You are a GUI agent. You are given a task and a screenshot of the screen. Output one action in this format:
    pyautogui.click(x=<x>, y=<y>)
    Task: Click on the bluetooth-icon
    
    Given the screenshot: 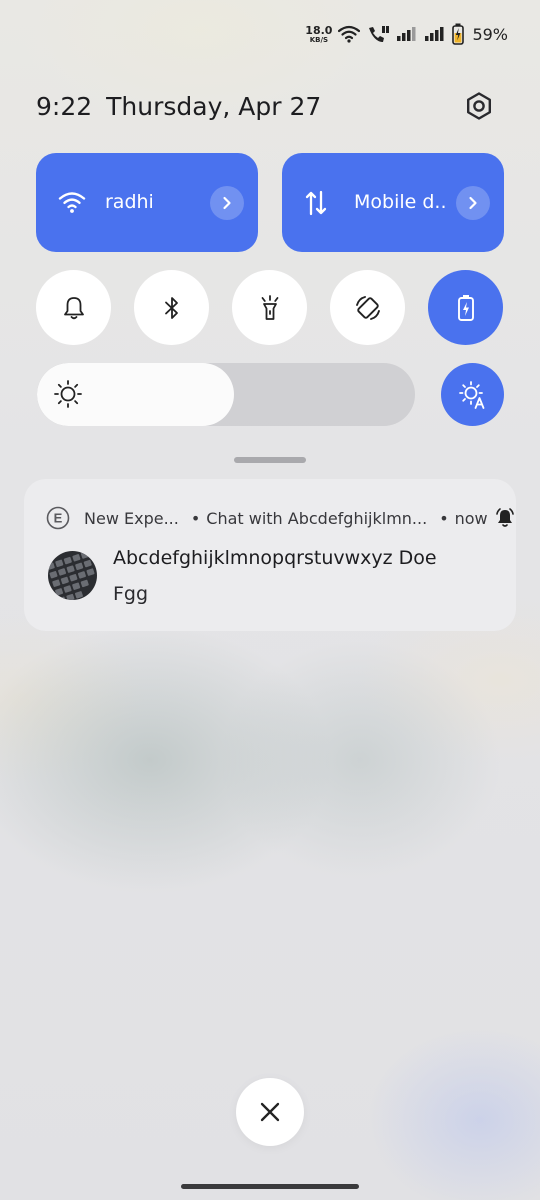 What is the action you would take?
    pyautogui.click(x=171, y=307)
    